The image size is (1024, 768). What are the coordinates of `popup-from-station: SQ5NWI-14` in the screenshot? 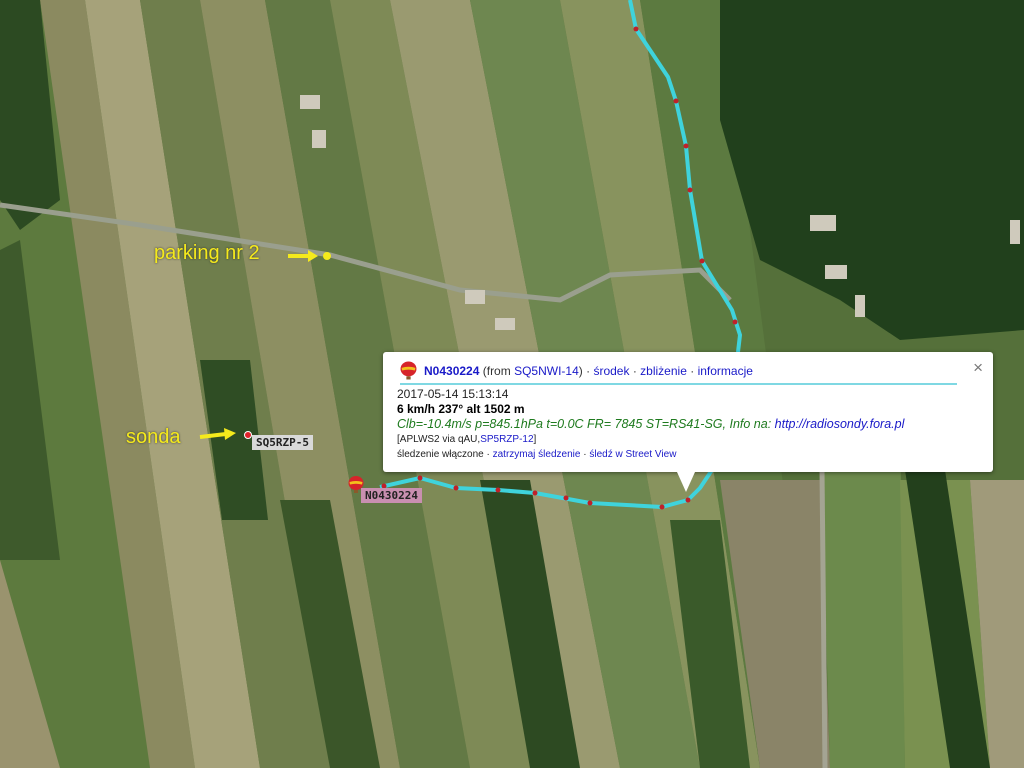 It's located at (546, 371).